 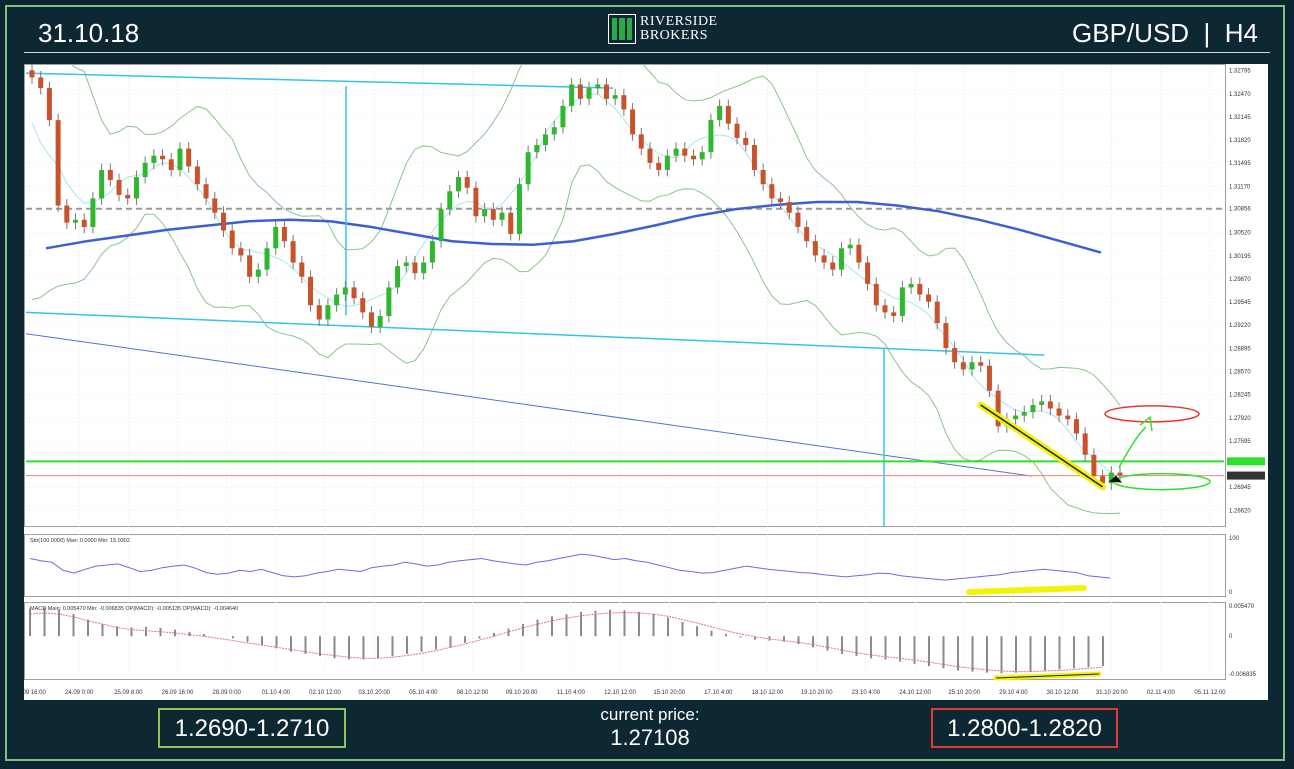 What do you see at coordinates (128, 693) in the screenshot?
I see `x-tick-label: 25.09 8:00` at bounding box center [128, 693].